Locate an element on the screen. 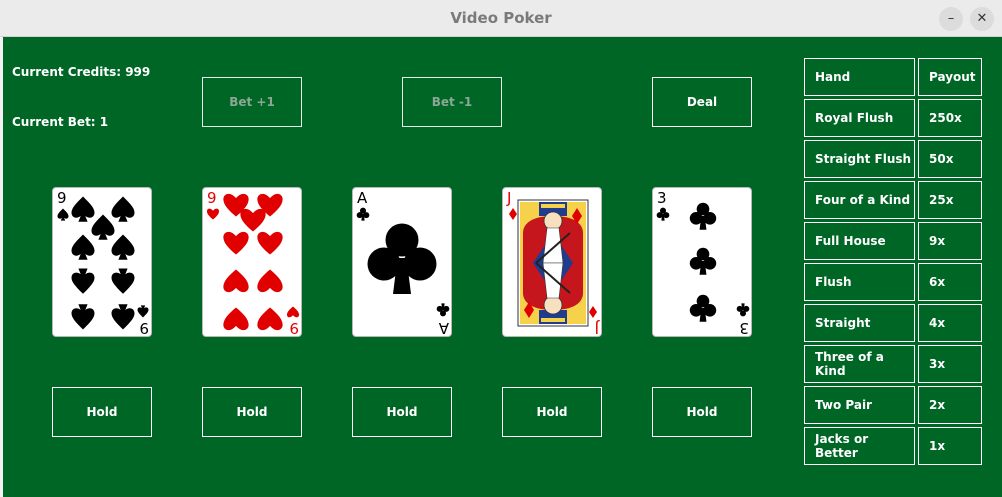 The height and width of the screenshot is (497, 1002). card-4: J J is located at coordinates (552, 262).